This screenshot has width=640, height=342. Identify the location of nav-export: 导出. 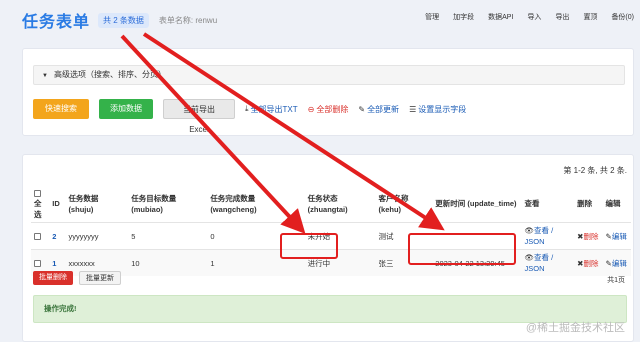
(562, 17).